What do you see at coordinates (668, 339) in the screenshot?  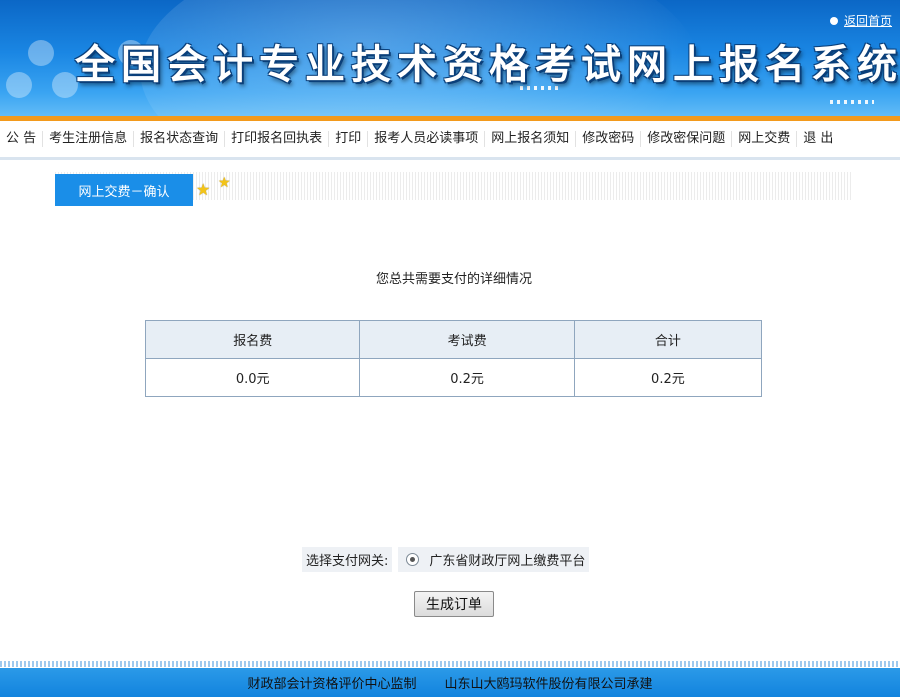 I see `column-header: 合计` at bounding box center [668, 339].